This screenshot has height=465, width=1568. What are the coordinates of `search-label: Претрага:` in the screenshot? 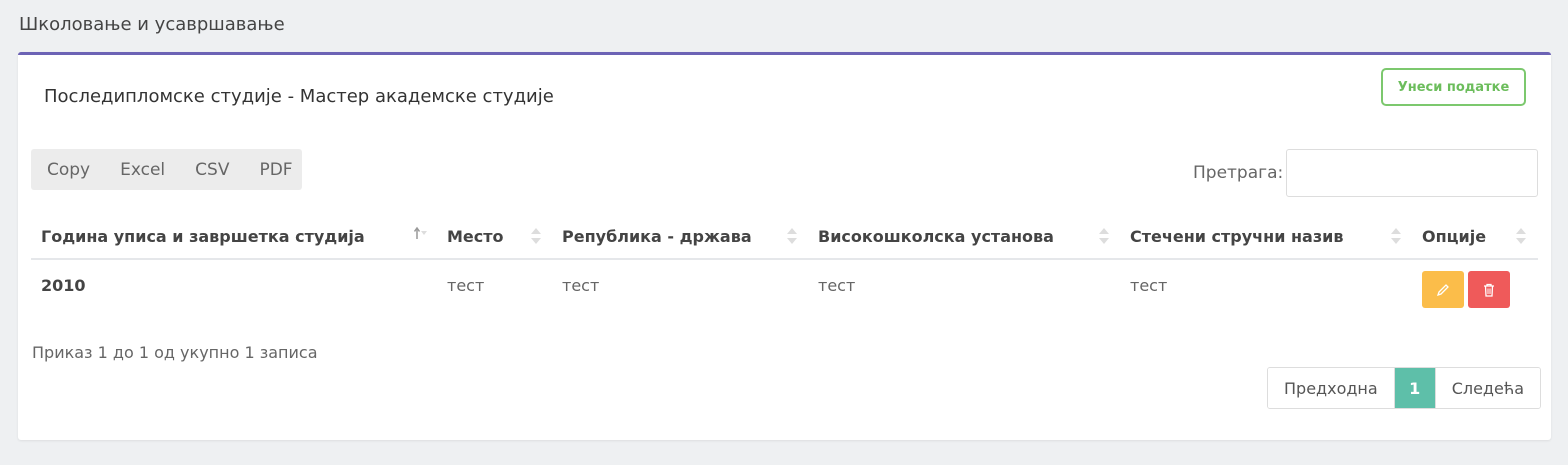 It's located at (1238, 173).